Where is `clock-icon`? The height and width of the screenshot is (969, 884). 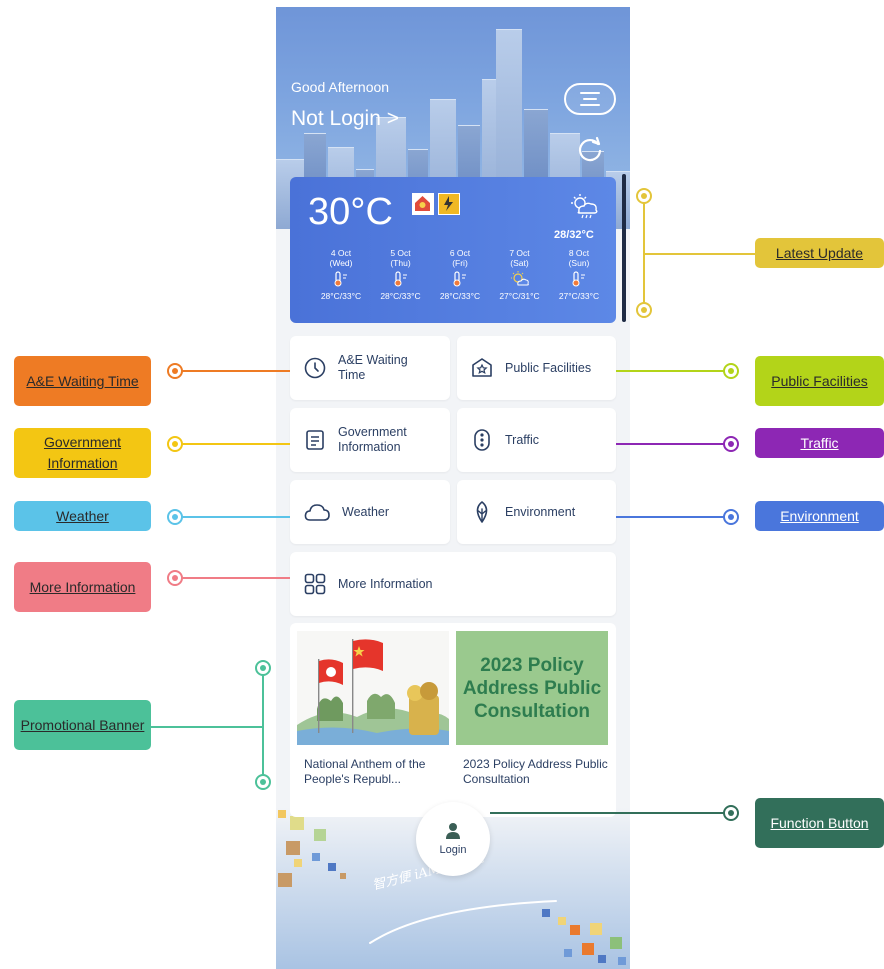
clock-icon is located at coordinates (315, 368).